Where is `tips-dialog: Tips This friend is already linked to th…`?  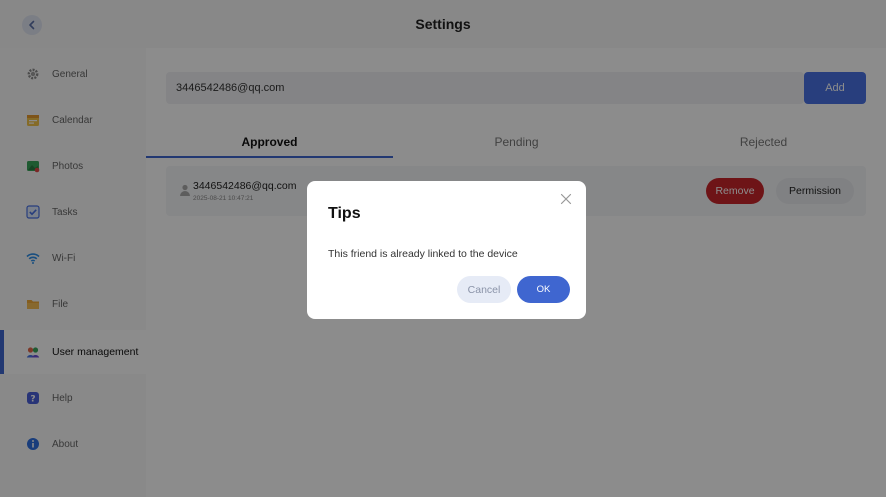 tips-dialog: Tips This friend is already linked to th… is located at coordinates (446, 250).